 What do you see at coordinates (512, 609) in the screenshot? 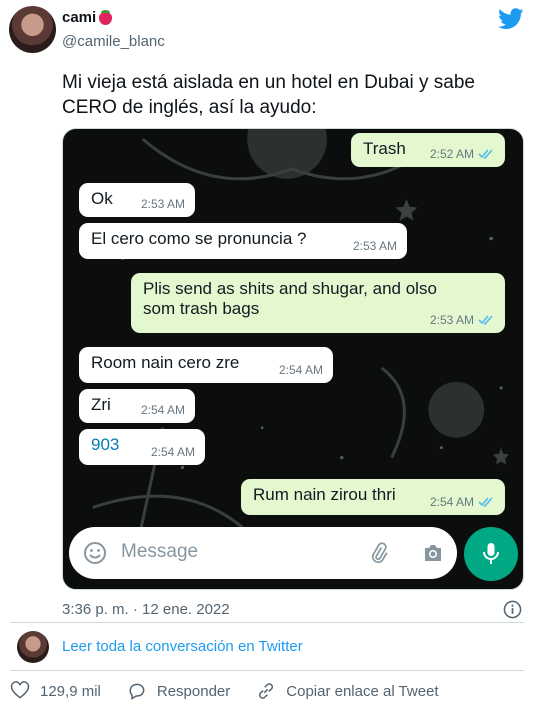
I see `info-icon` at bounding box center [512, 609].